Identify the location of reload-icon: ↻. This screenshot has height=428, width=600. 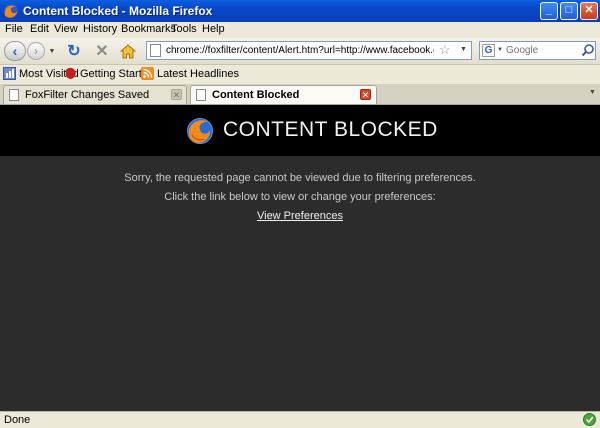
(74, 51).